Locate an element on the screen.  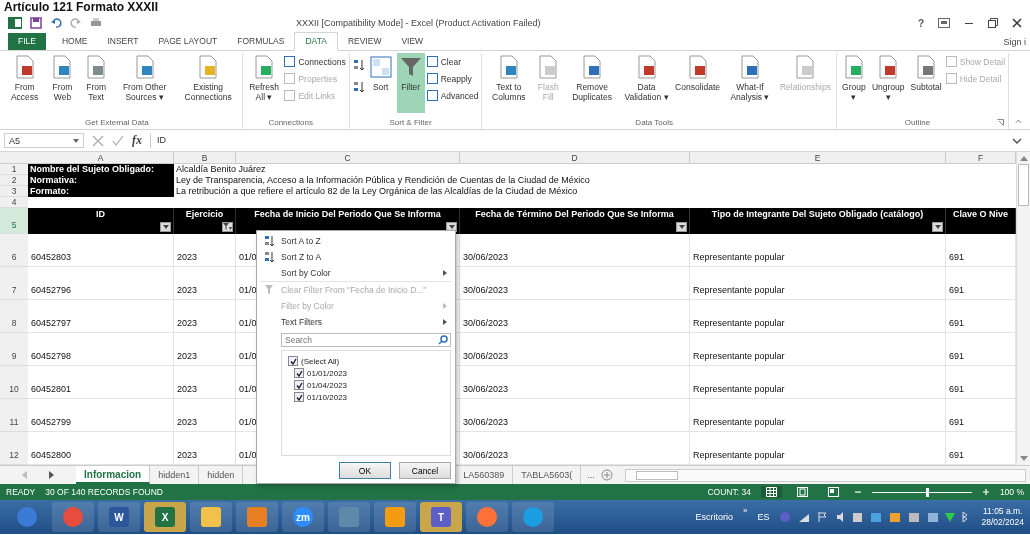
column-header: A is located at coordinates (101, 158).